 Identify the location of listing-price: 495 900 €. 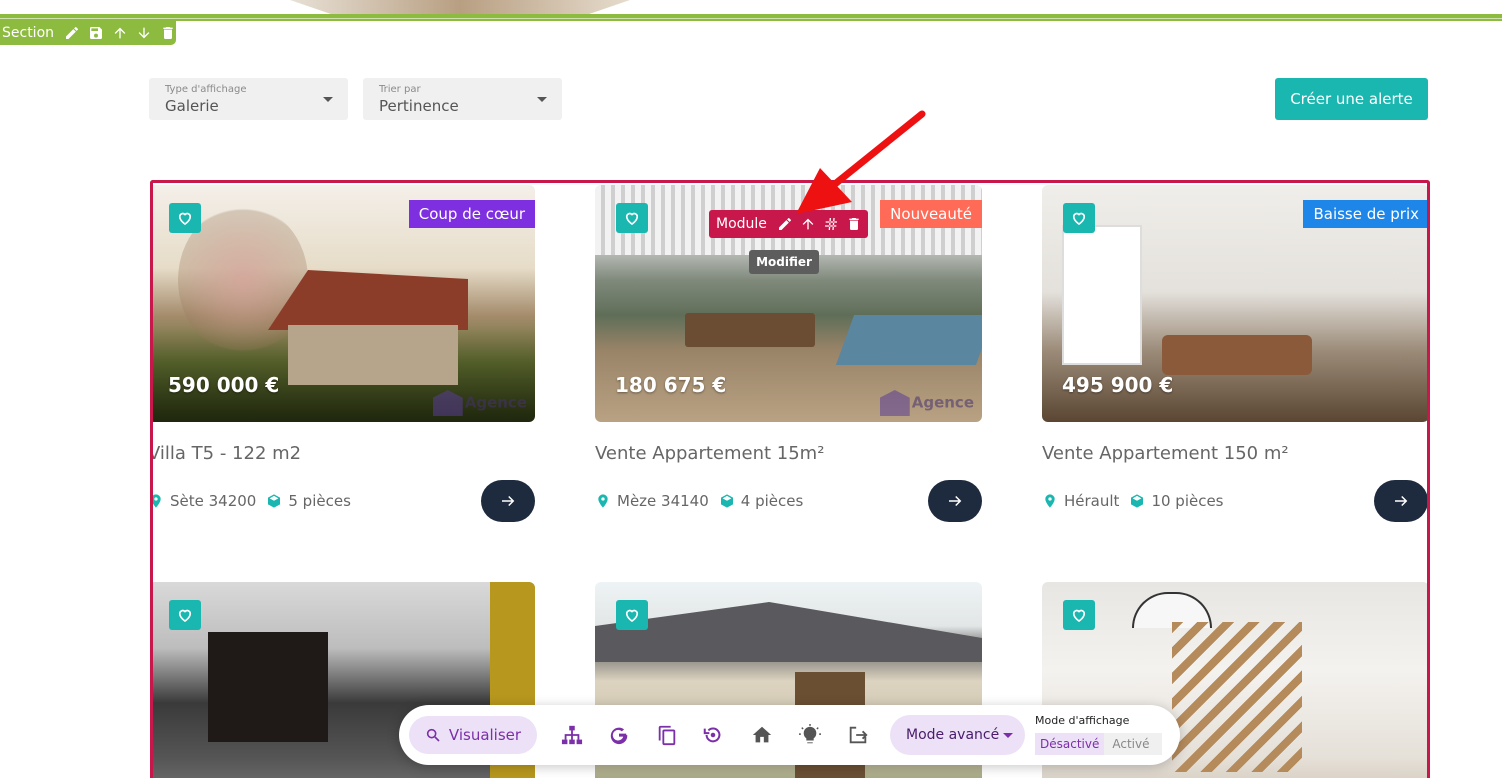
(1118, 385).